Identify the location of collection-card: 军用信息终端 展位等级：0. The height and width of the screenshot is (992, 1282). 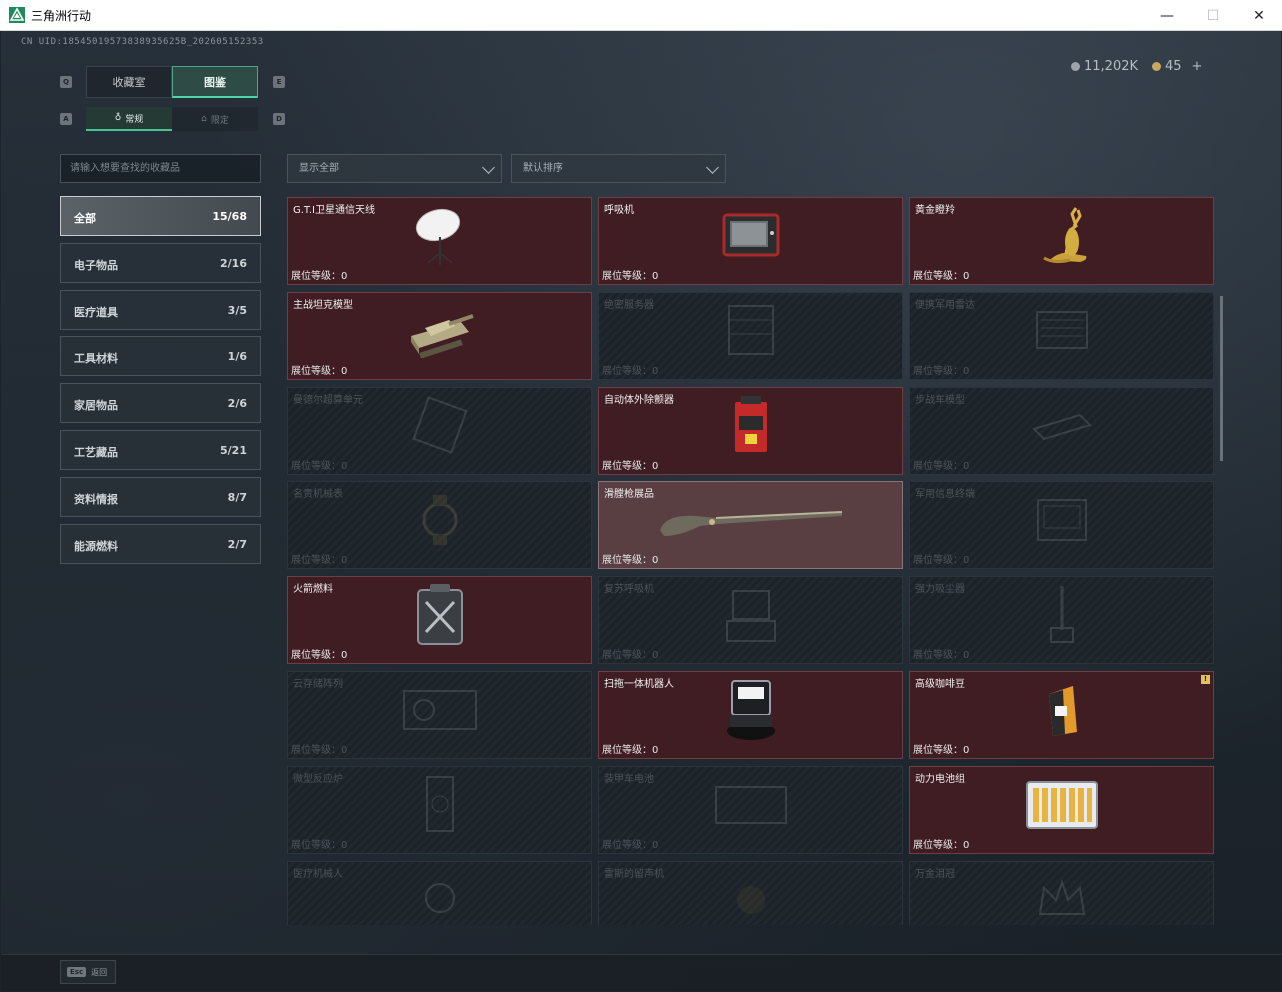
(1061, 525).